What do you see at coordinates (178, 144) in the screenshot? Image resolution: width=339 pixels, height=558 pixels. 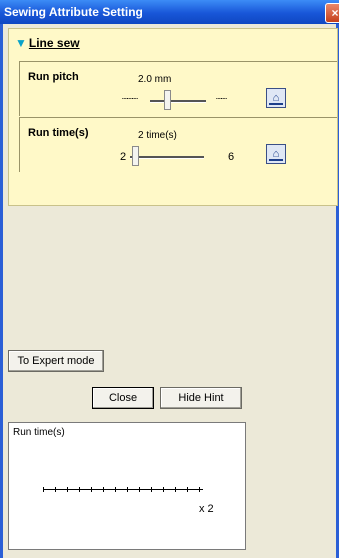 I see `run-time-row: Run time(s) 2 time(s) 2 6 ⌂` at bounding box center [178, 144].